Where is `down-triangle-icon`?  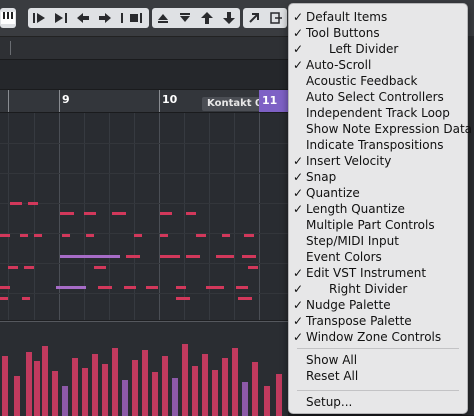
down-triangle-icon is located at coordinates (185, 18).